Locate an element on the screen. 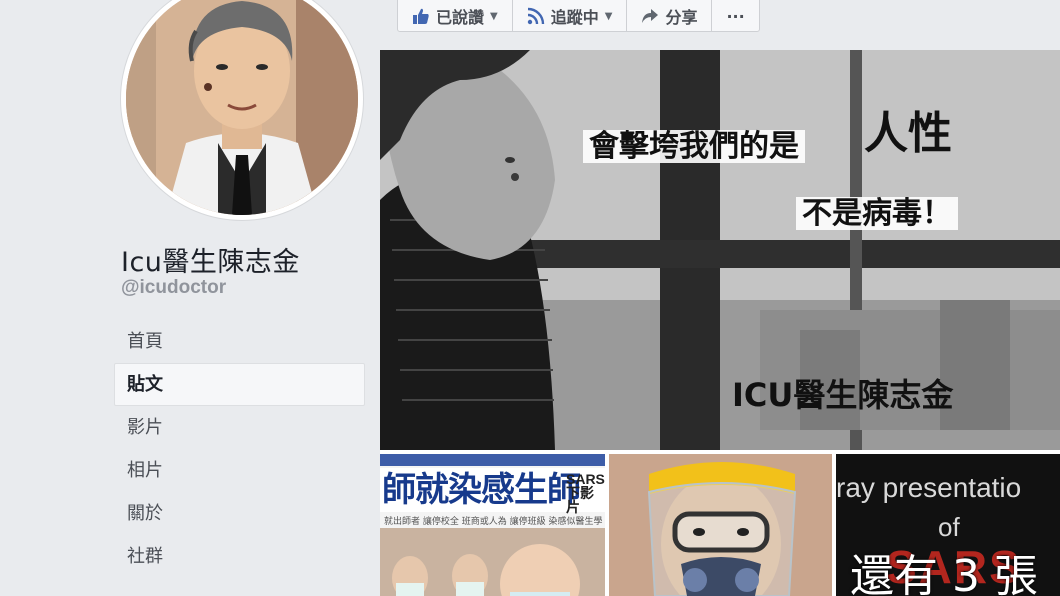  caption-highlight: 人性 is located at coordinates (908, 133).